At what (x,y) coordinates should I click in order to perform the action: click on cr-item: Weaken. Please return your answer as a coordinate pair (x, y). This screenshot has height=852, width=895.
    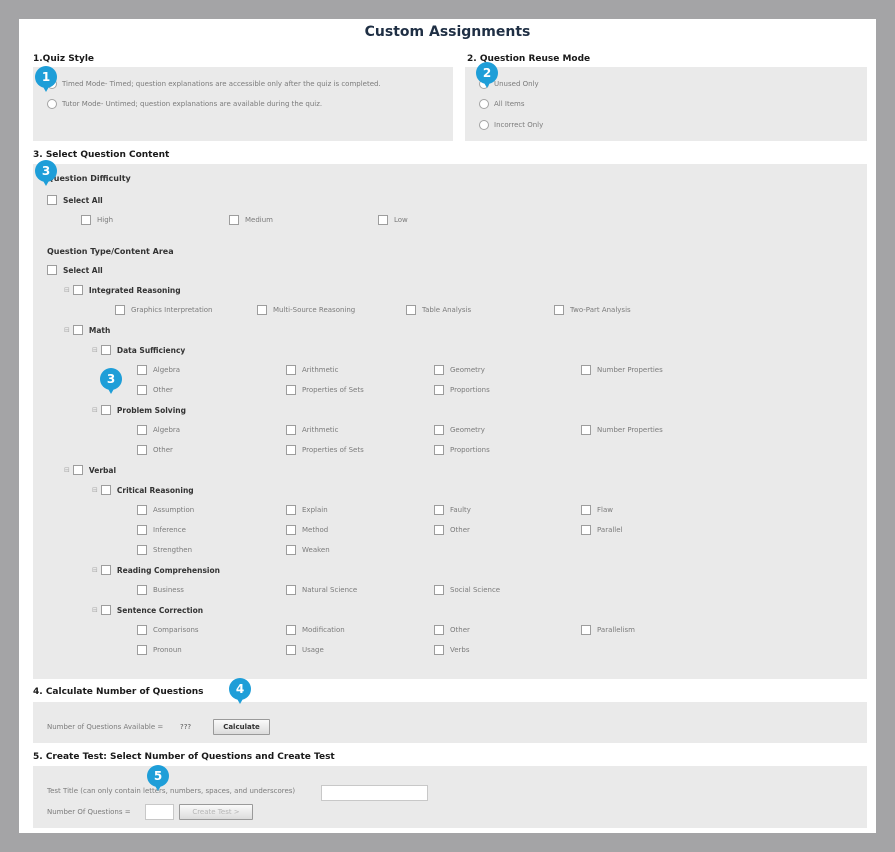
    Looking at the image, I should click on (308, 550).